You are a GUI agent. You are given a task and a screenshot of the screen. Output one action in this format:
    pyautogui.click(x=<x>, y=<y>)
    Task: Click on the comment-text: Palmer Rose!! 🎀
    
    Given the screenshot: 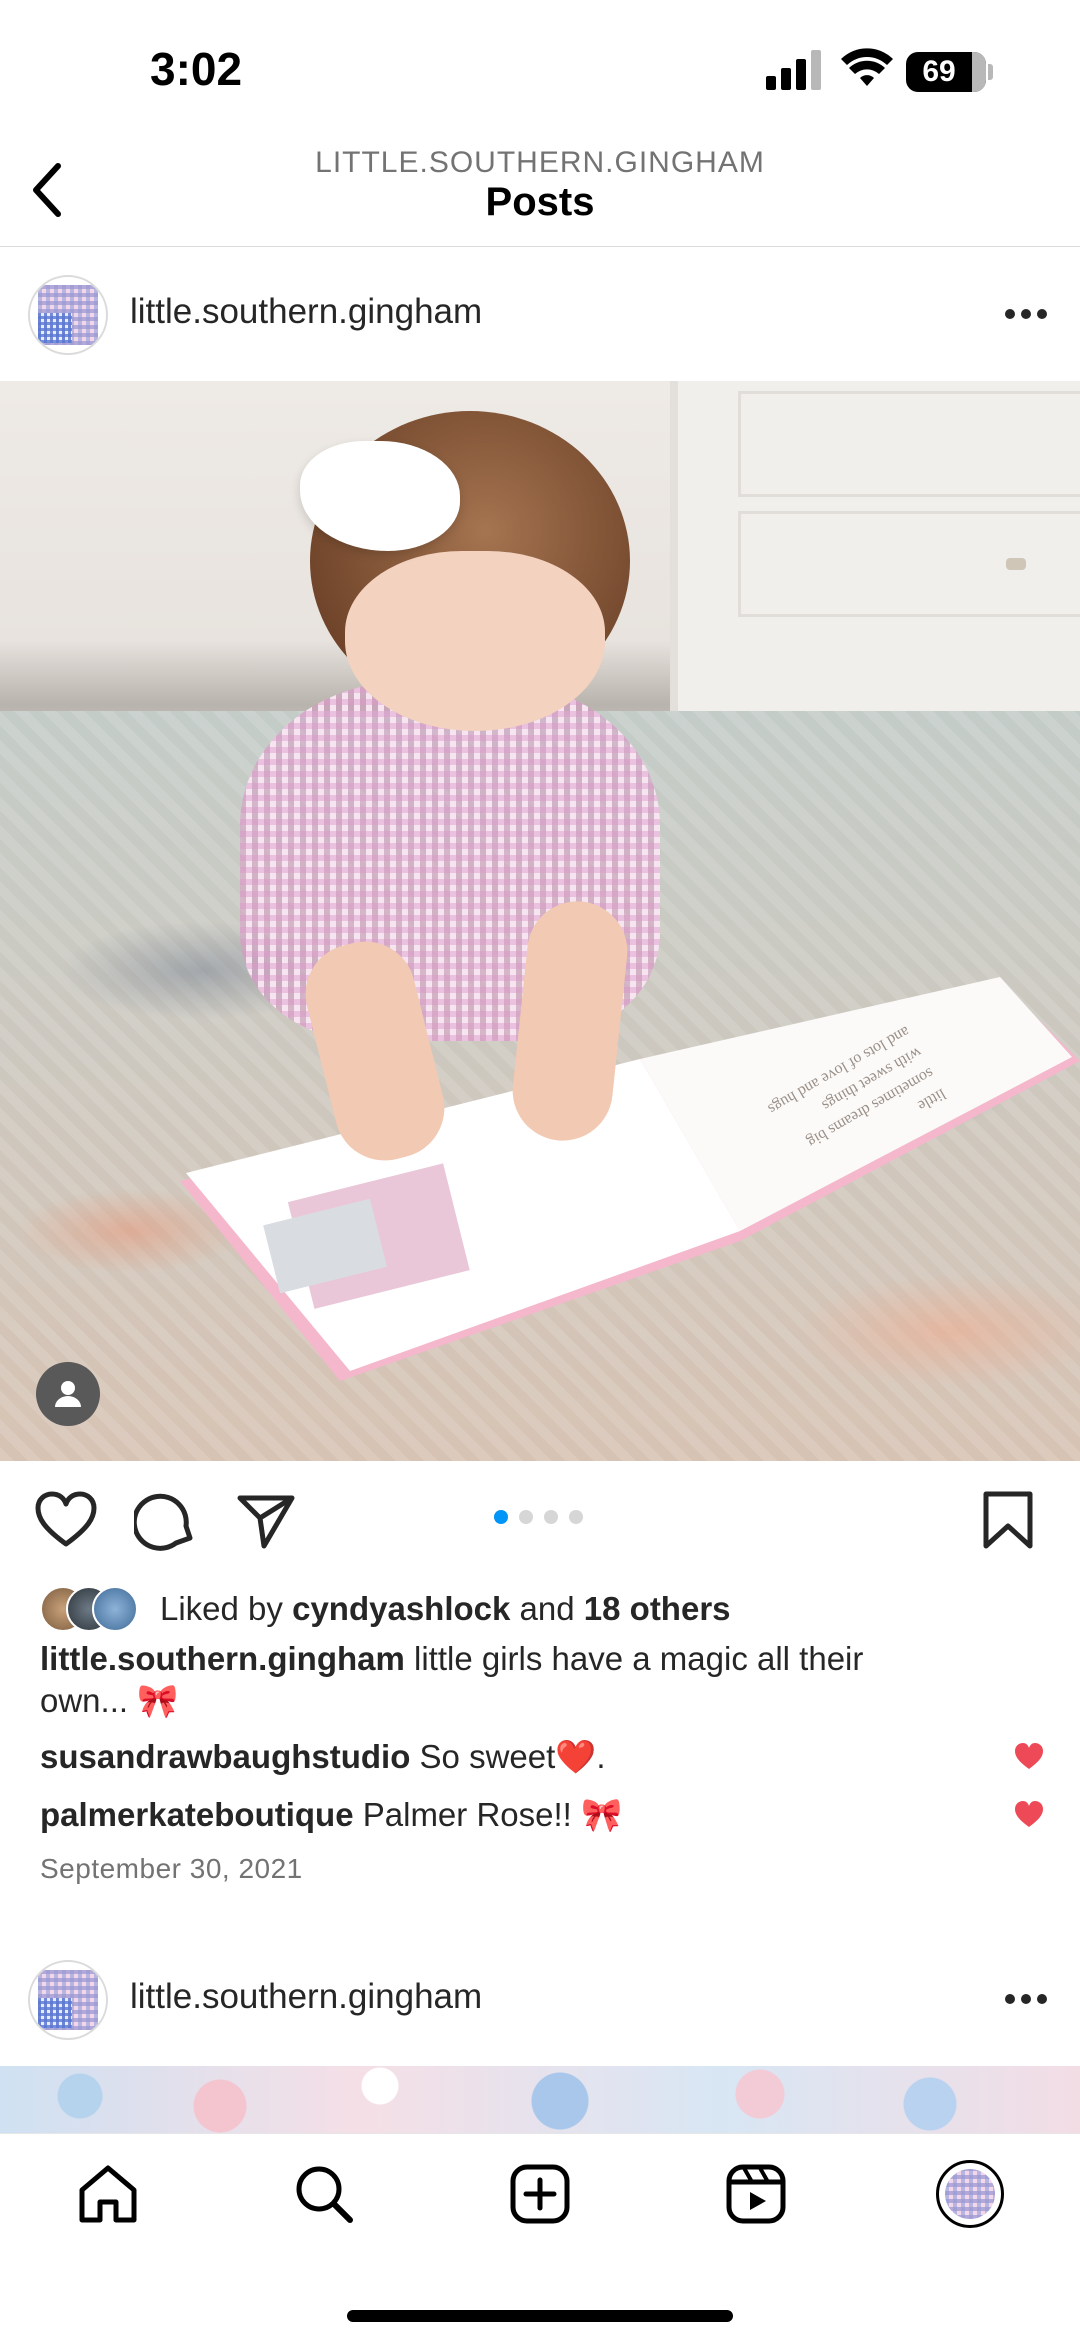 What is the action you would take?
    pyautogui.click(x=492, y=1814)
    